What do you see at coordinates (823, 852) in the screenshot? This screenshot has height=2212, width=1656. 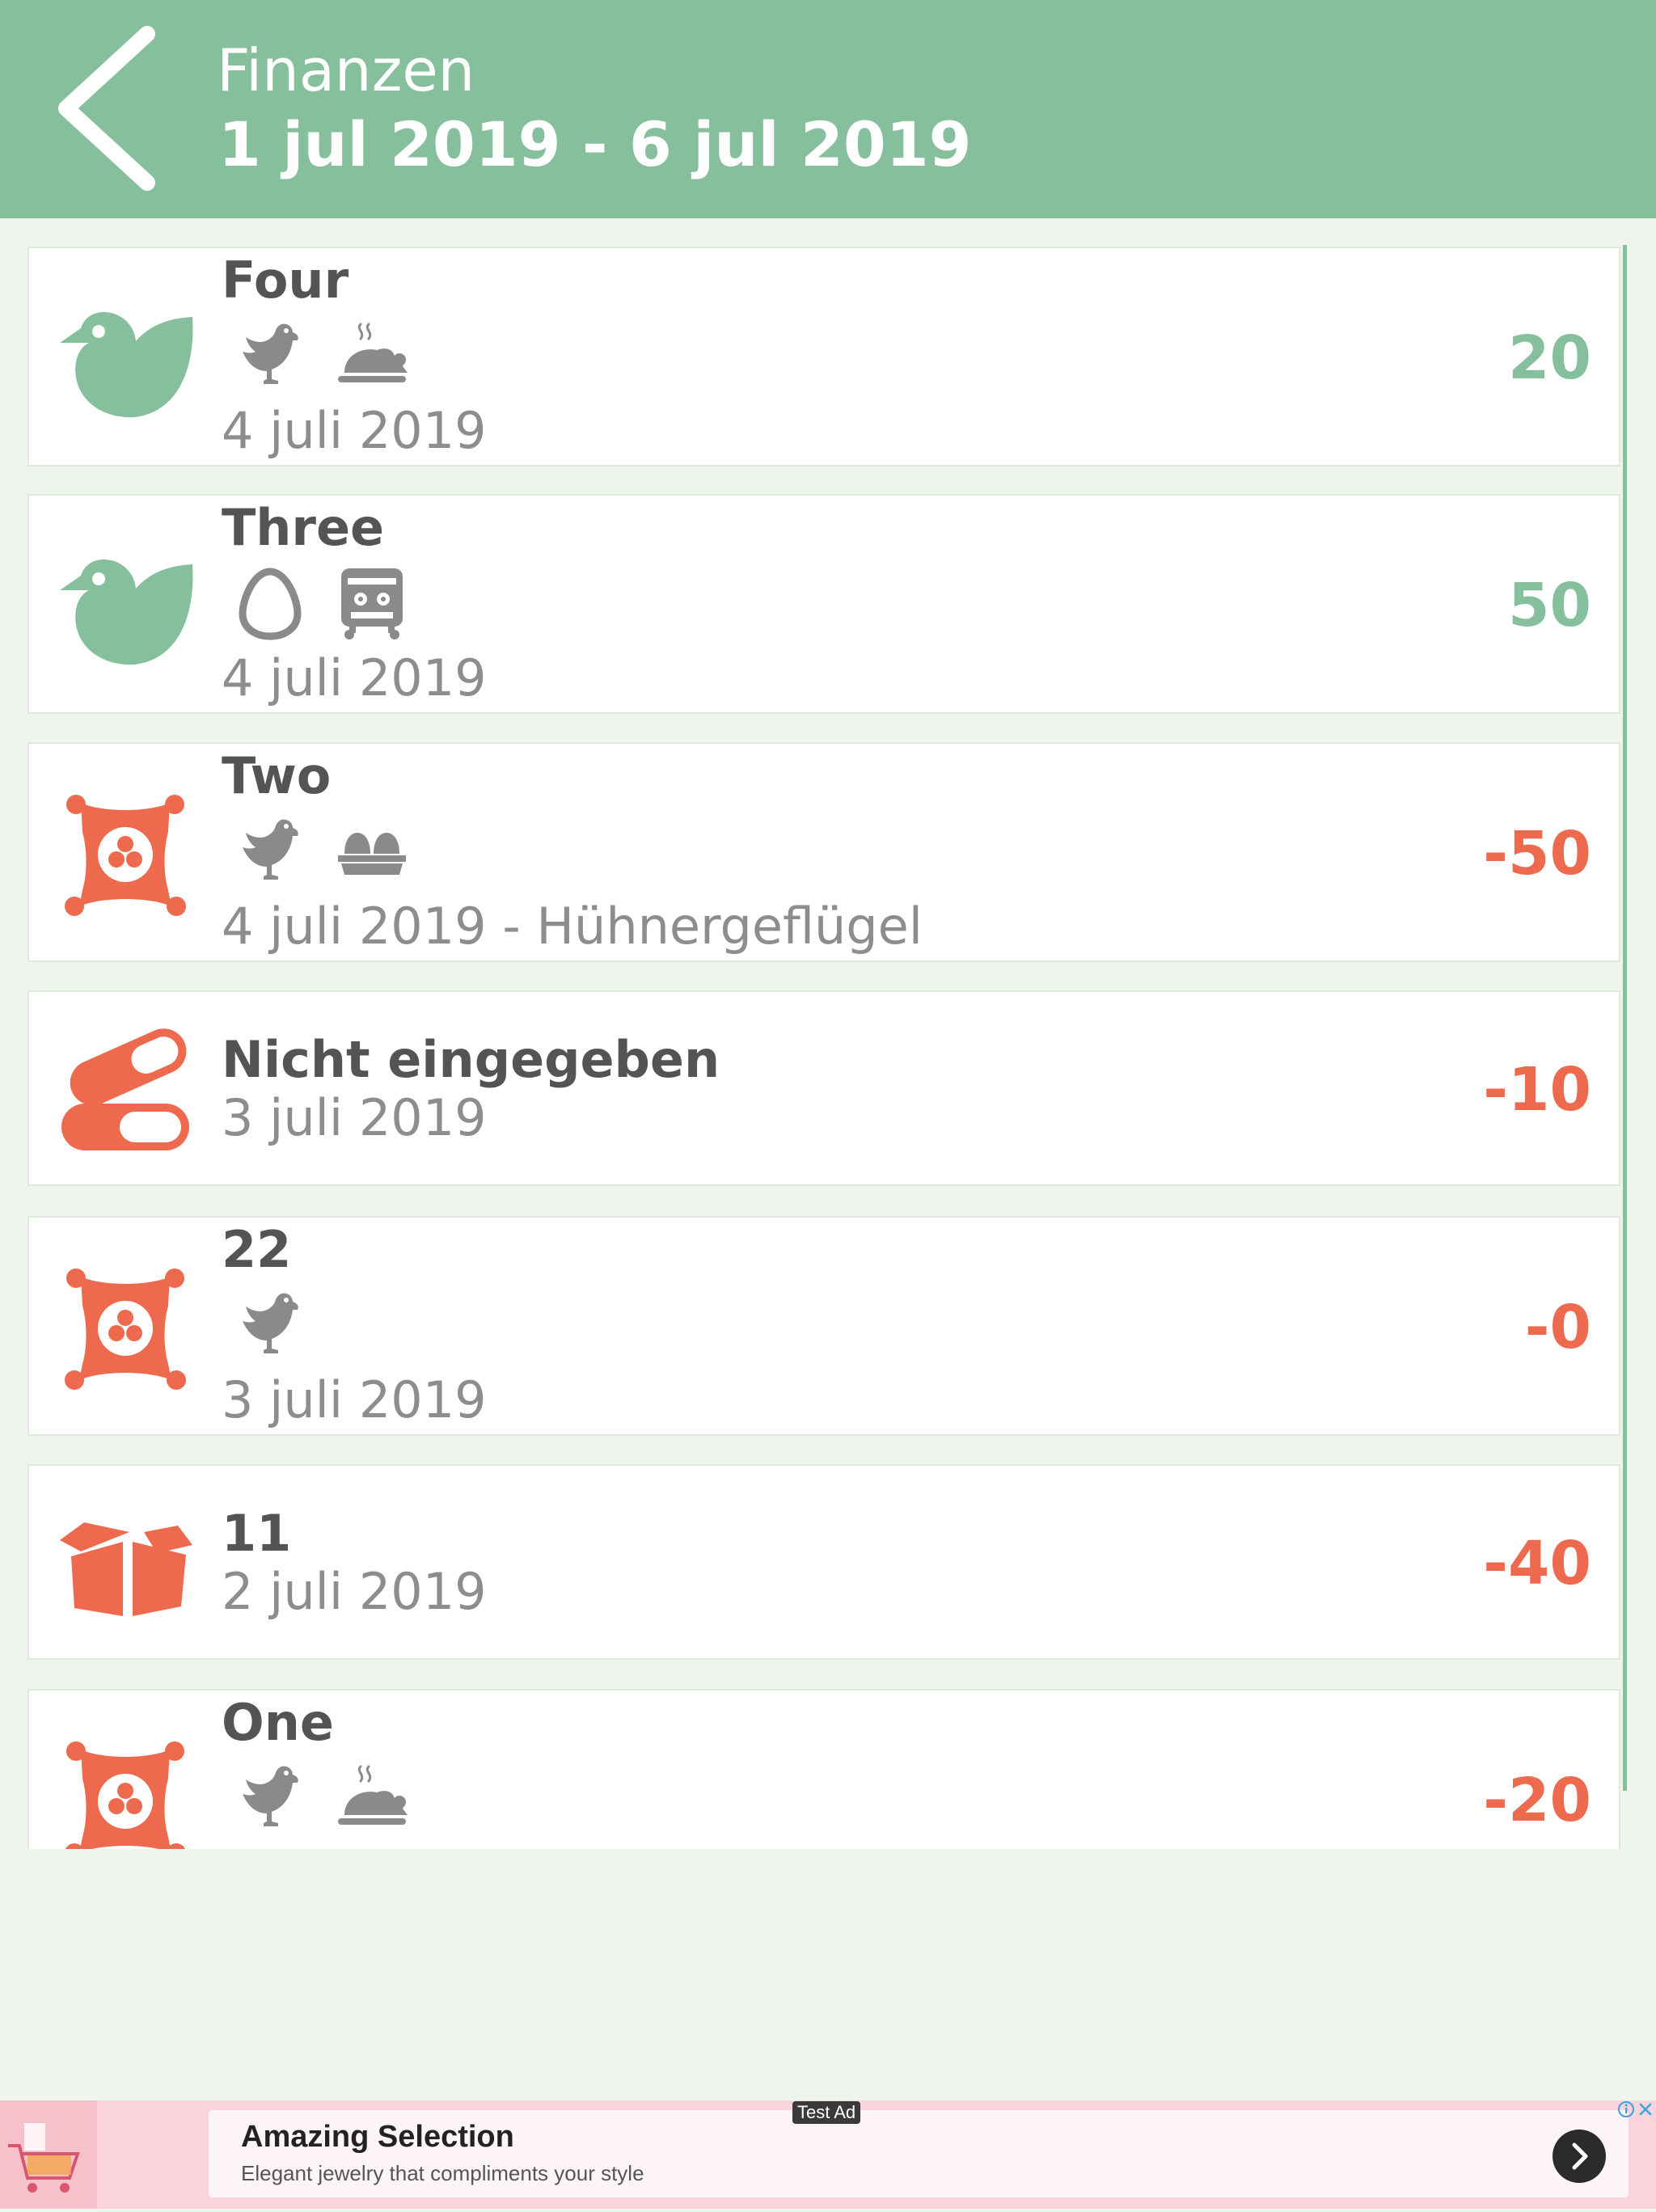 I see `transaction-card: Two 4 juli 2019 - Hühnergeflügel -50` at bounding box center [823, 852].